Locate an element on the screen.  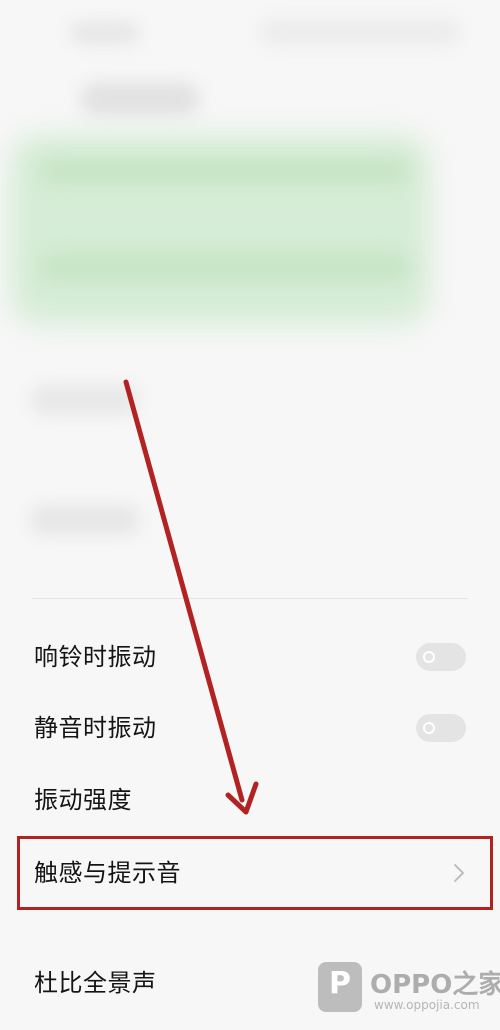
vibrate-on-ring-toggle is located at coordinates (441, 657).